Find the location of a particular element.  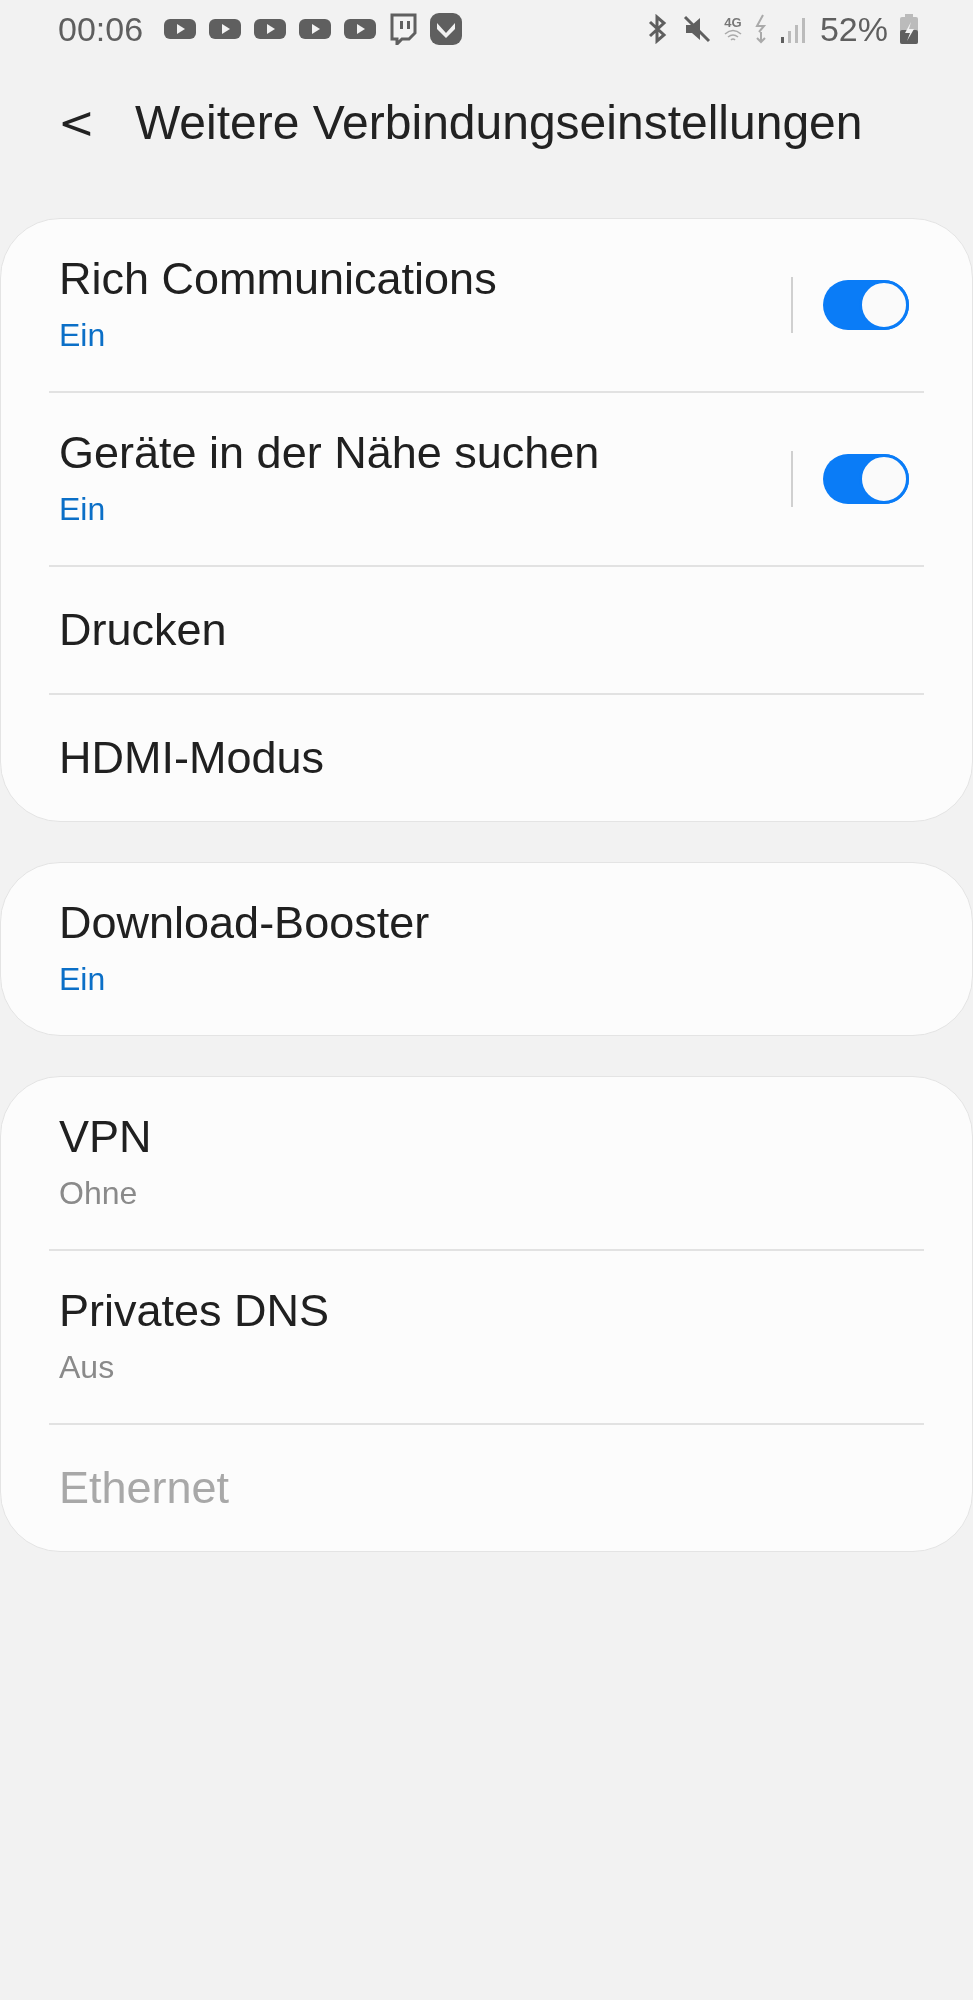

setting-title: VPN is located at coordinates (106, 1136).